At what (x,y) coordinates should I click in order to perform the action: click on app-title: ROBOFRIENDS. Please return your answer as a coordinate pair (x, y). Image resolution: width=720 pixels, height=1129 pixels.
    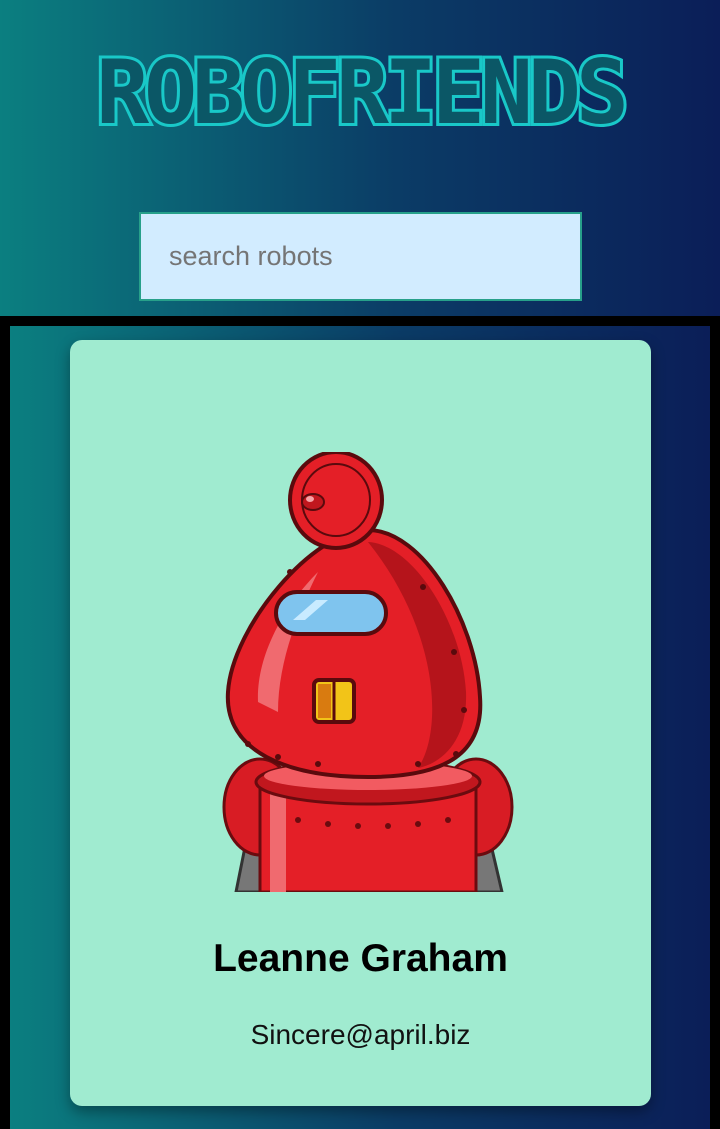
    Looking at the image, I should click on (362, 92).